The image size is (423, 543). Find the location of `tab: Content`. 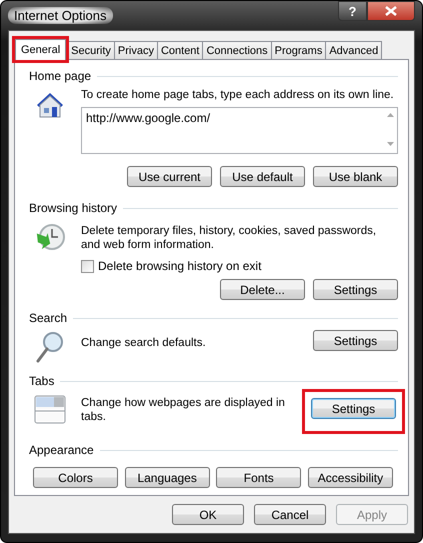

tab: Content is located at coordinates (180, 50).